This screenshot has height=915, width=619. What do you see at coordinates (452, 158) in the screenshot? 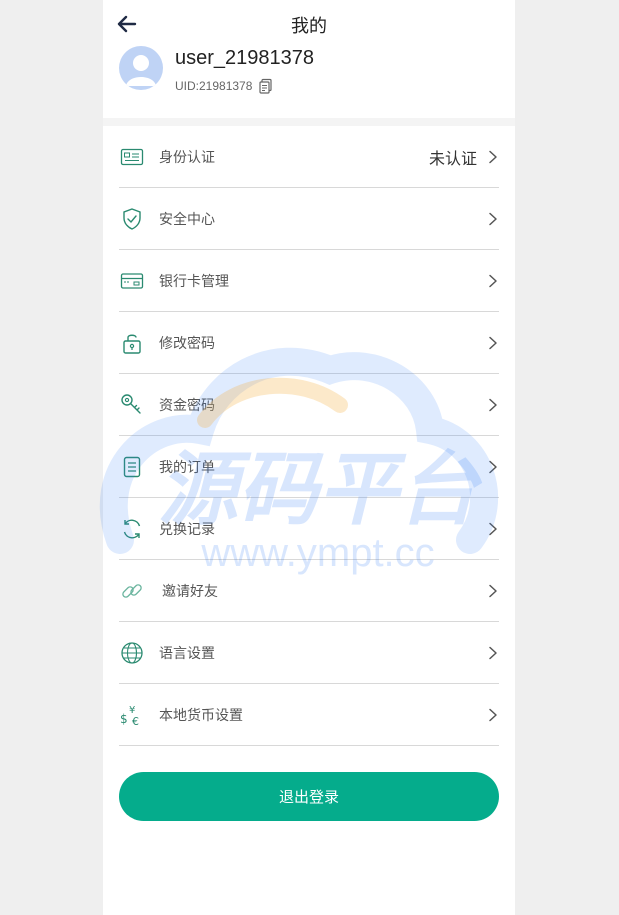
I see `verification-status: 未认证` at bounding box center [452, 158].